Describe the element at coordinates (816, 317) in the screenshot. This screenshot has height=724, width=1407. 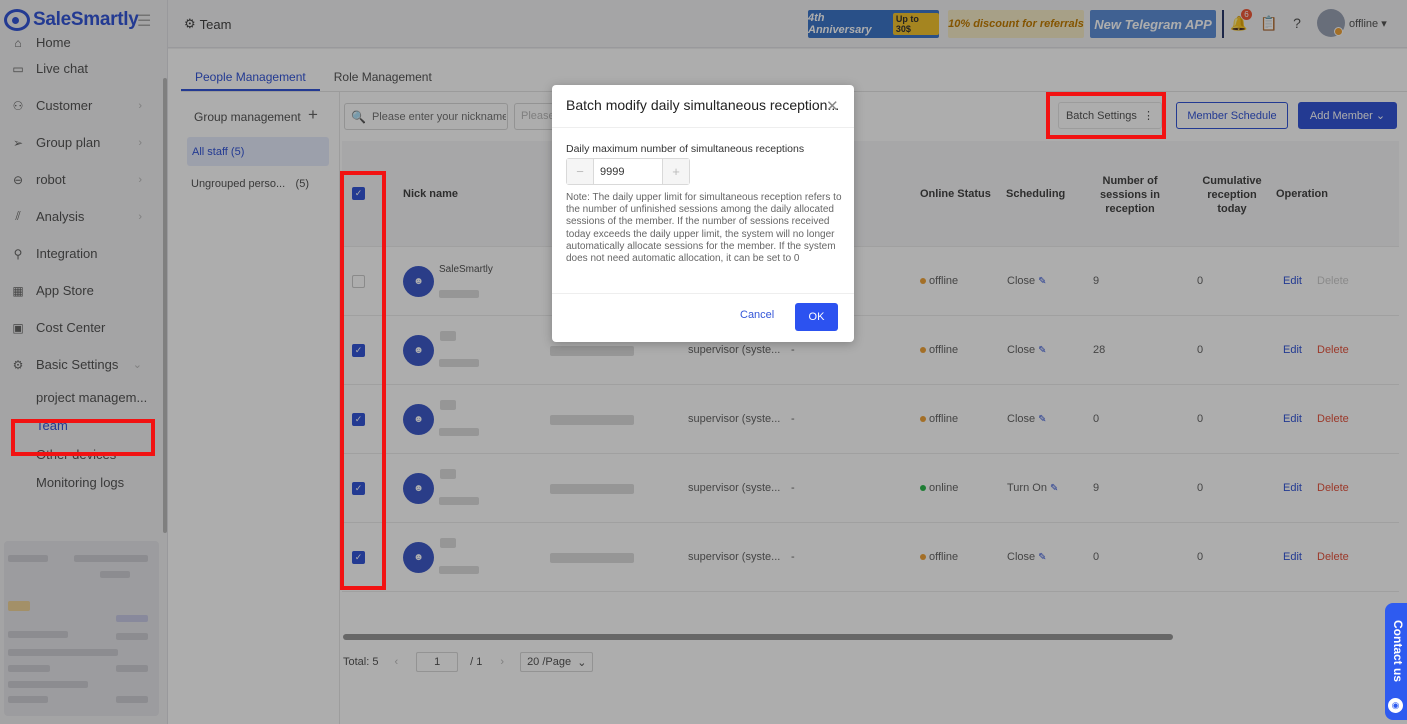
I see `ok-button: OK` at that location.